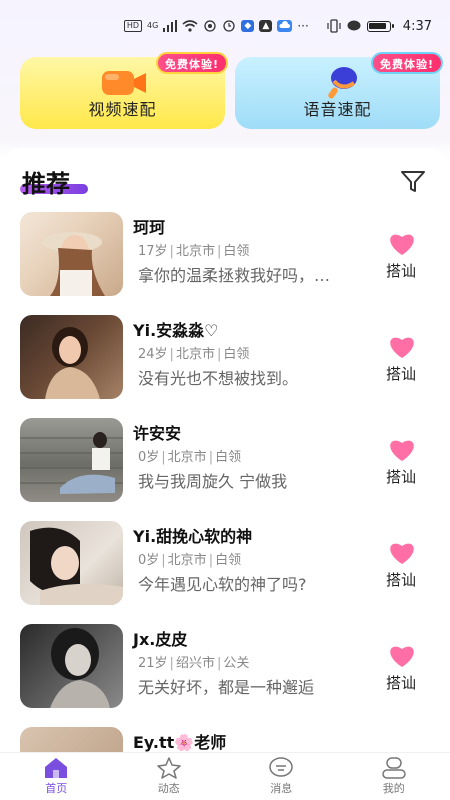 Image resolution: width=450 pixels, height=800 pixels. I want to click on message-icon, so click(281, 767).